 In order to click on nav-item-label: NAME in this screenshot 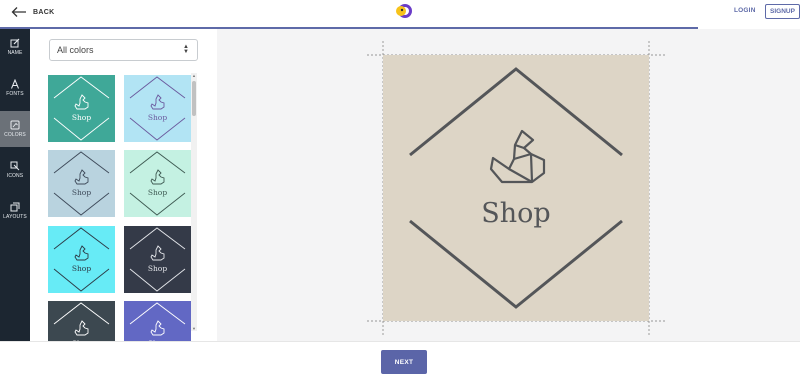, I will do `click(15, 53)`.